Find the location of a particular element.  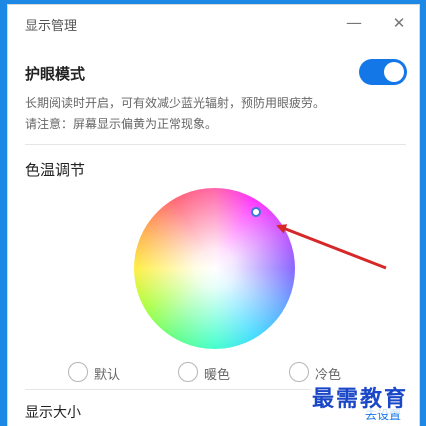

radio-label: 默认 is located at coordinates (107, 375).